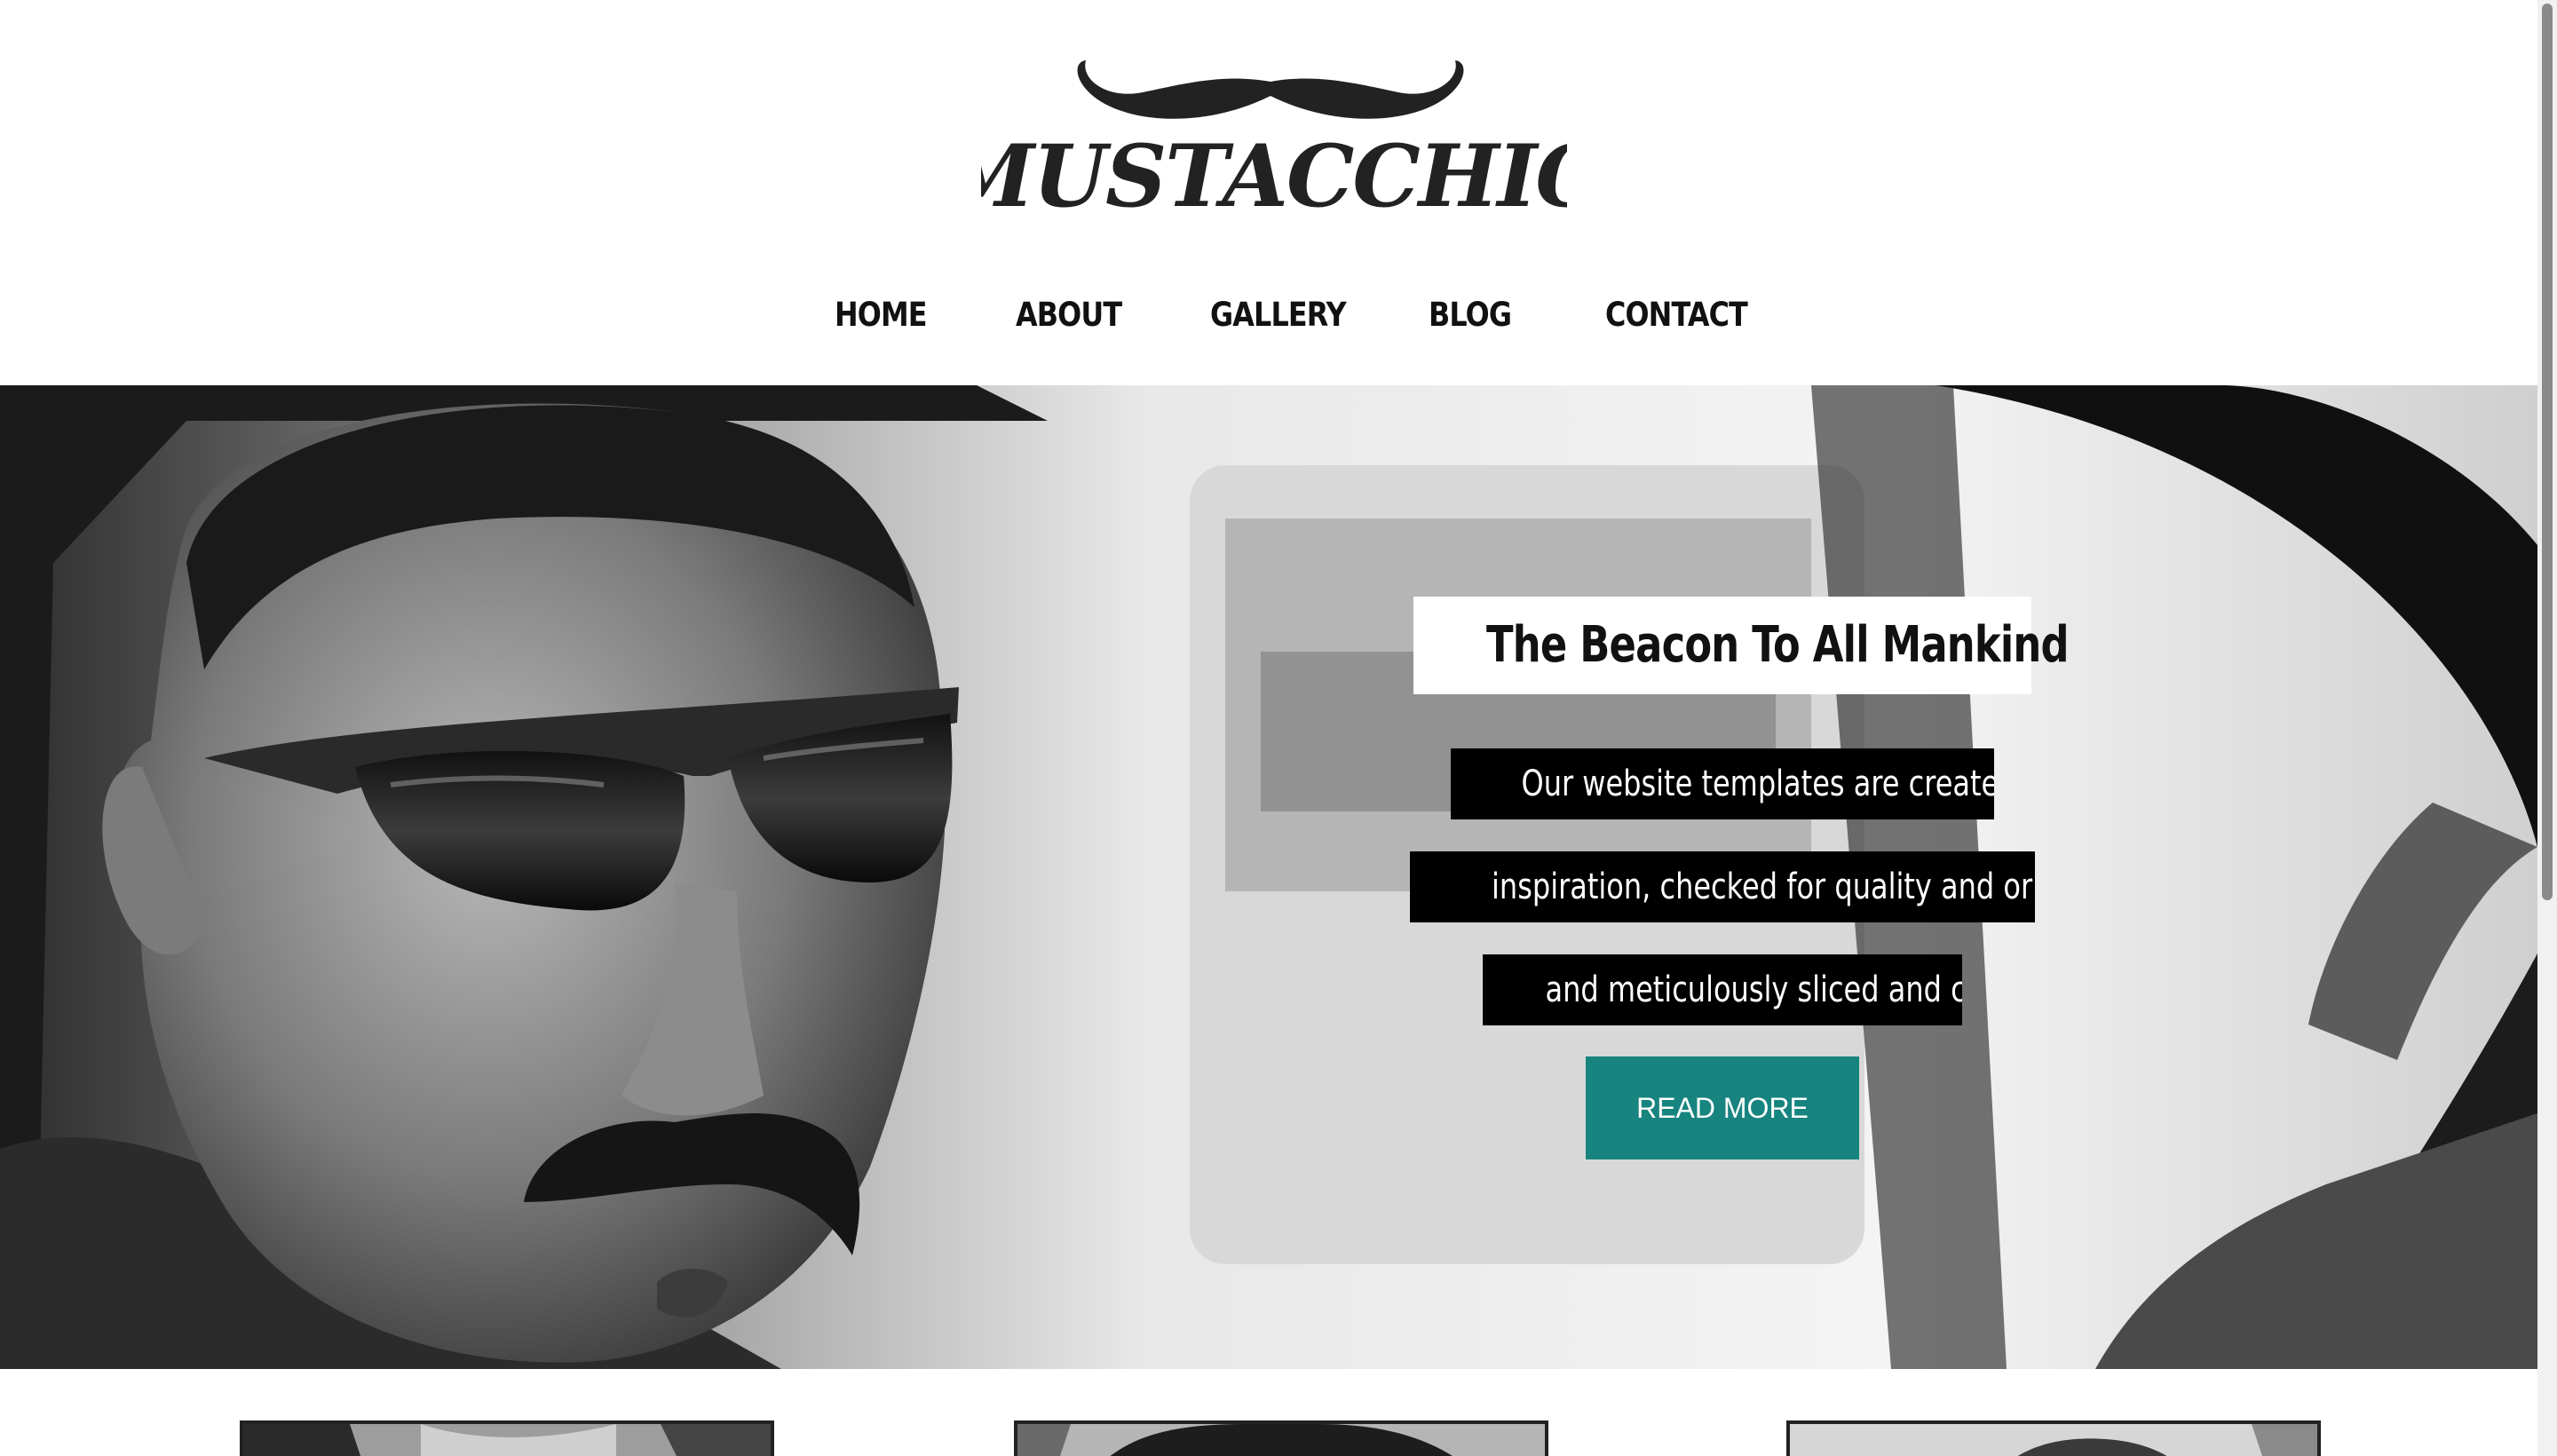  Describe the element at coordinates (2547, 452) in the screenshot. I see `scrollbar-thumb` at that location.